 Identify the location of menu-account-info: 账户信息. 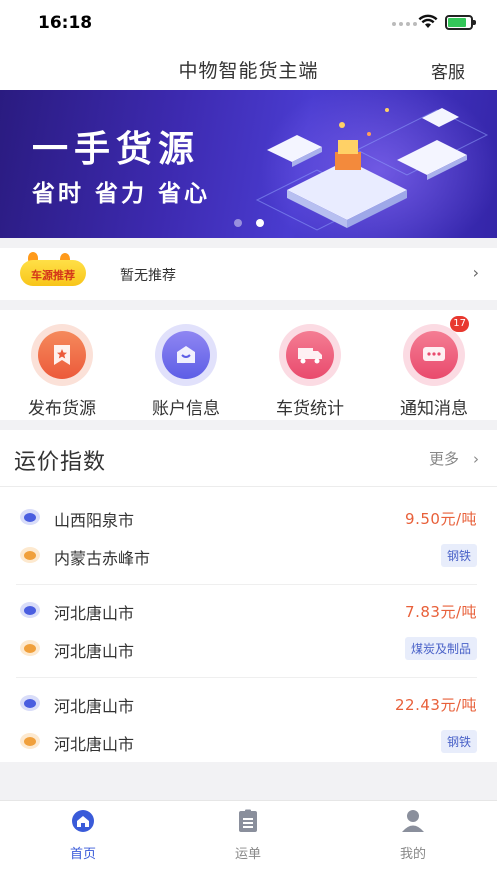
(186, 371).